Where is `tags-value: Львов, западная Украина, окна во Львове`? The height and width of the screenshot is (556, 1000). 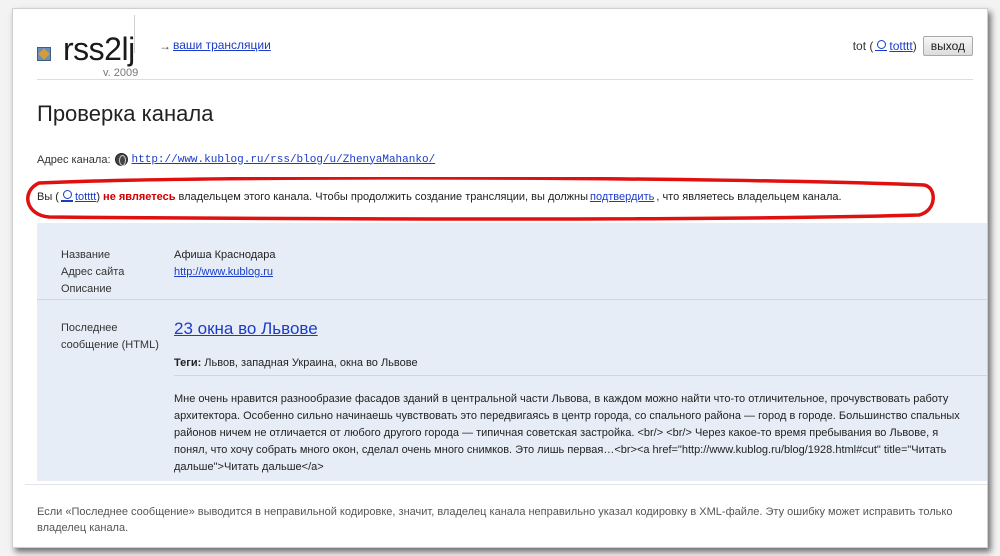
tags-value: Львов, западная Украина, окна во Львове is located at coordinates (311, 363).